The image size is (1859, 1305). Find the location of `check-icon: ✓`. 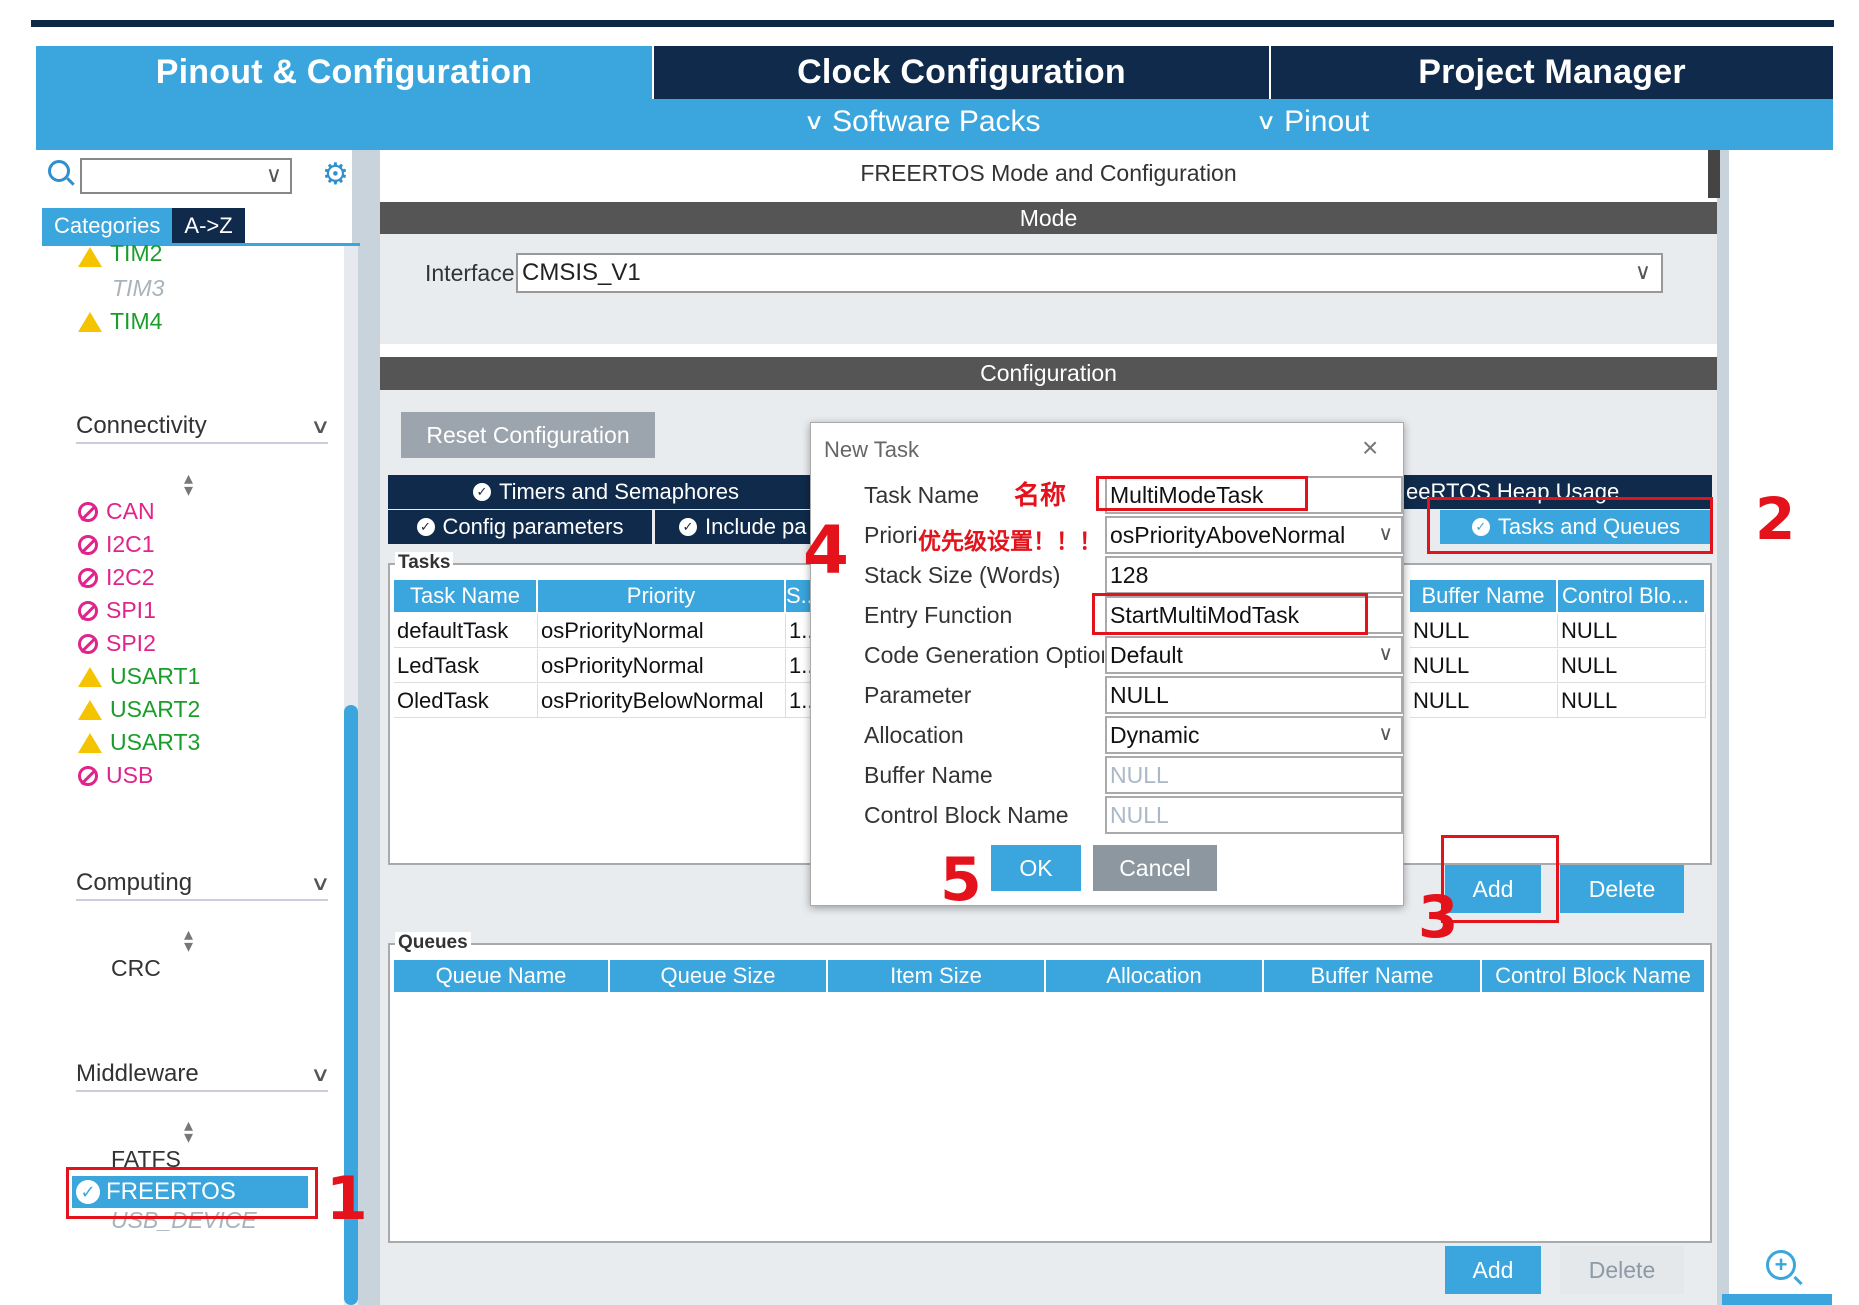

check-icon: ✓ is located at coordinates (688, 527).